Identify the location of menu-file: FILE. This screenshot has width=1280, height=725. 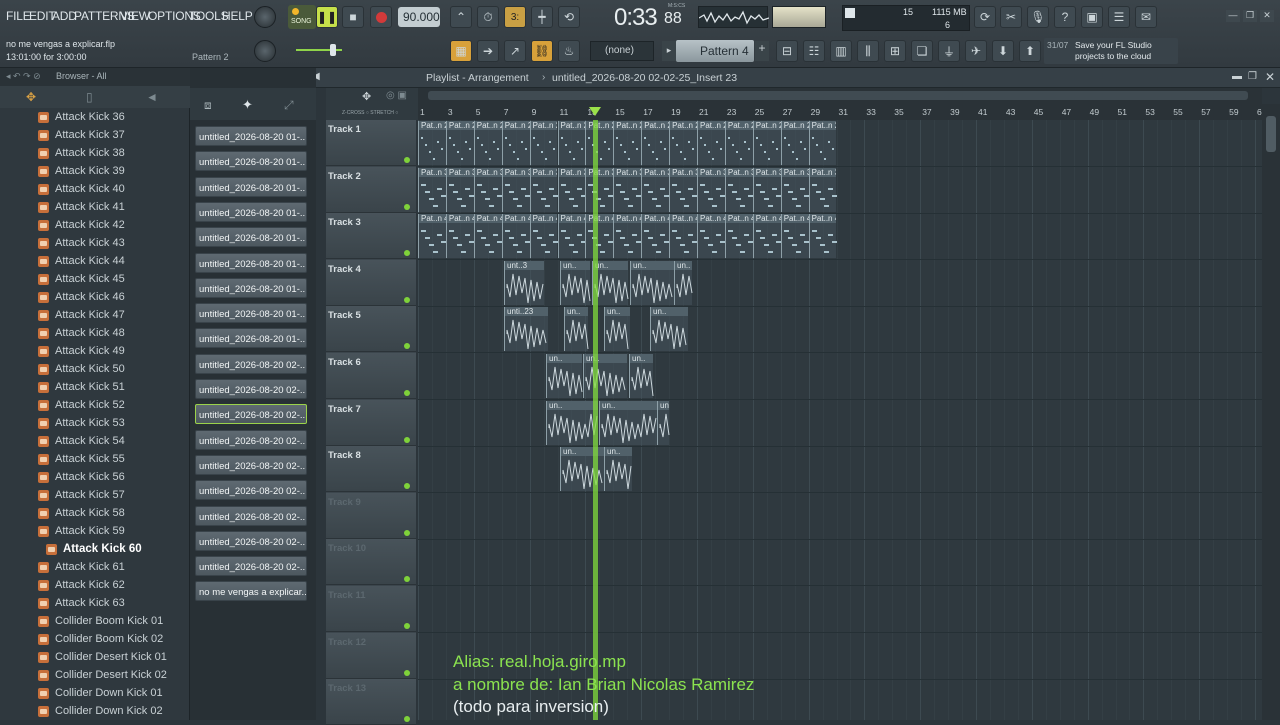
(18, 16).